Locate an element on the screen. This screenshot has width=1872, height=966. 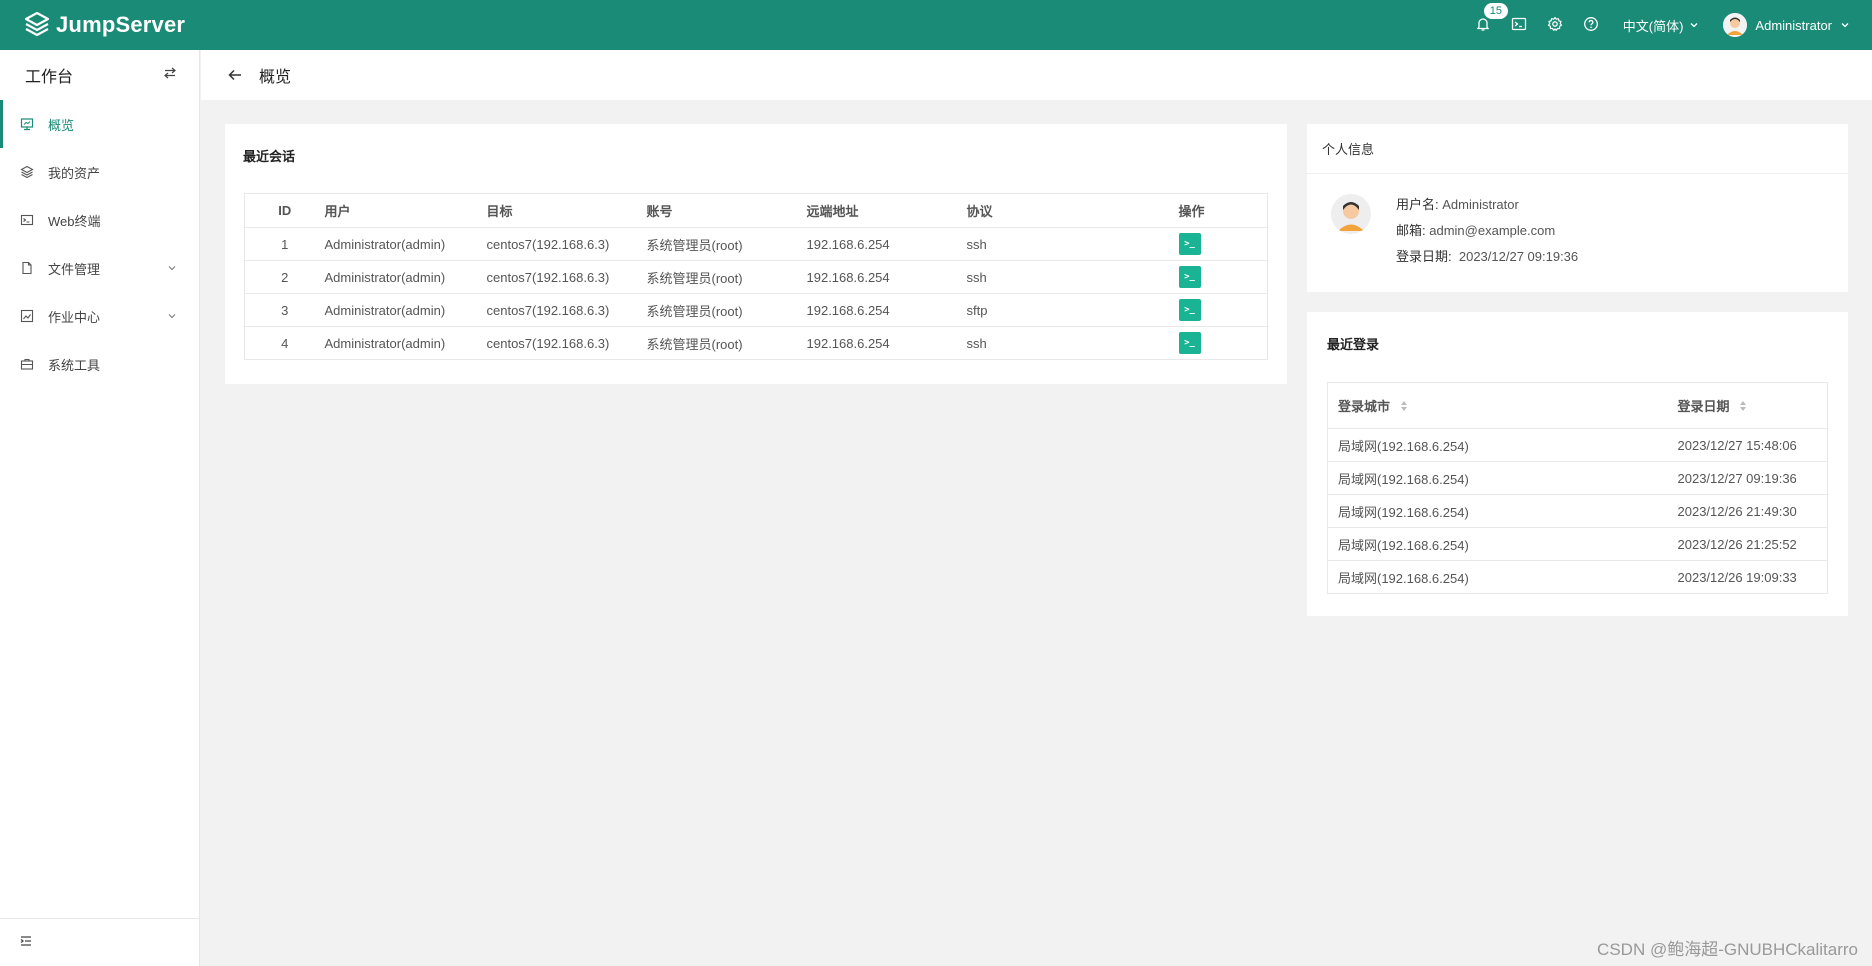
login-date-label: 登录日期: is located at coordinates (1424, 256).